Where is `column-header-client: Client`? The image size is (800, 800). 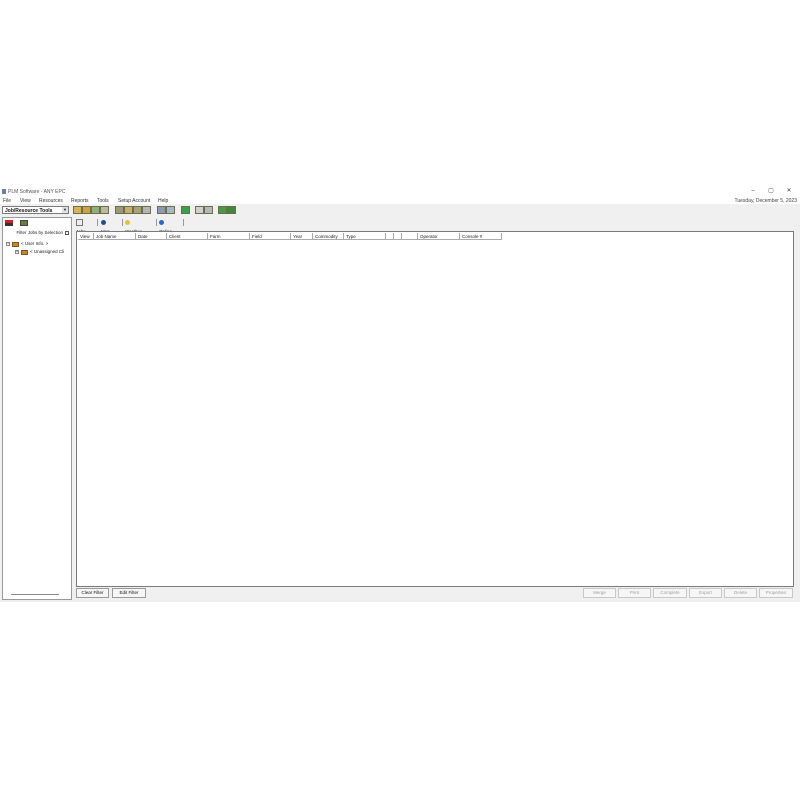
column-header-client: Client is located at coordinates (187, 236).